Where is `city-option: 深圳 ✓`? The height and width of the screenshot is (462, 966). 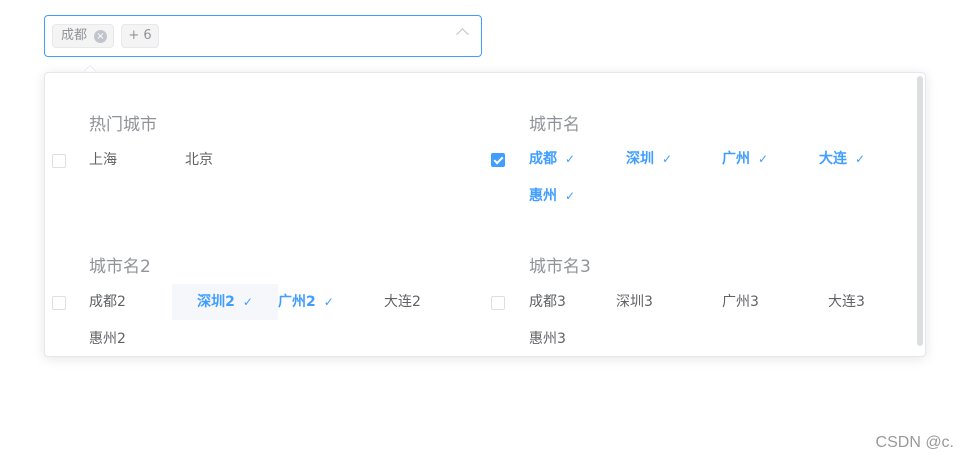 city-option: 深圳 ✓ is located at coordinates (649, 159).